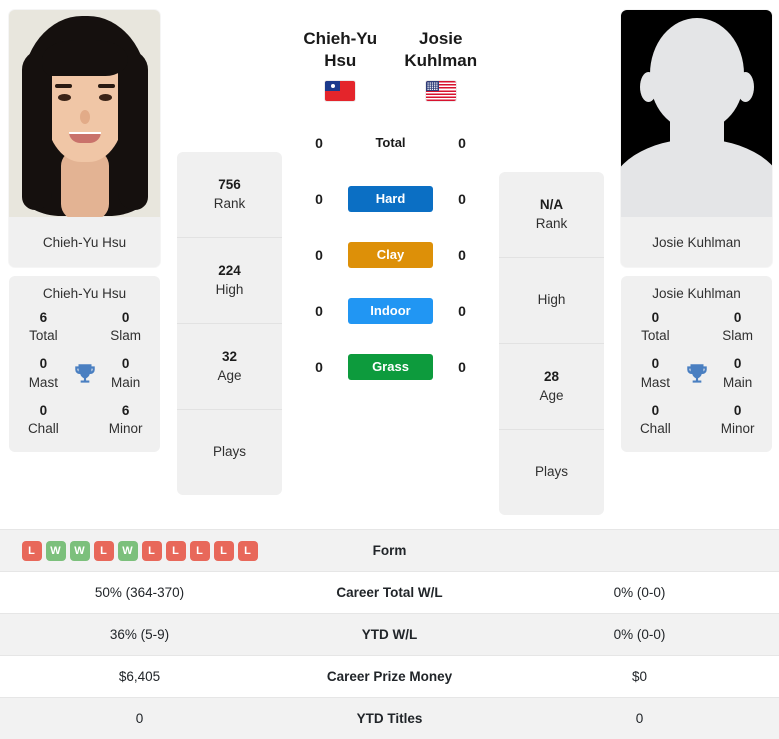 This screenshot has height=739, width=779. Describe the element at coordinates (84, 420) in the screenshot. I see `titles-row: 0 Chall 6 Minor` at that location.